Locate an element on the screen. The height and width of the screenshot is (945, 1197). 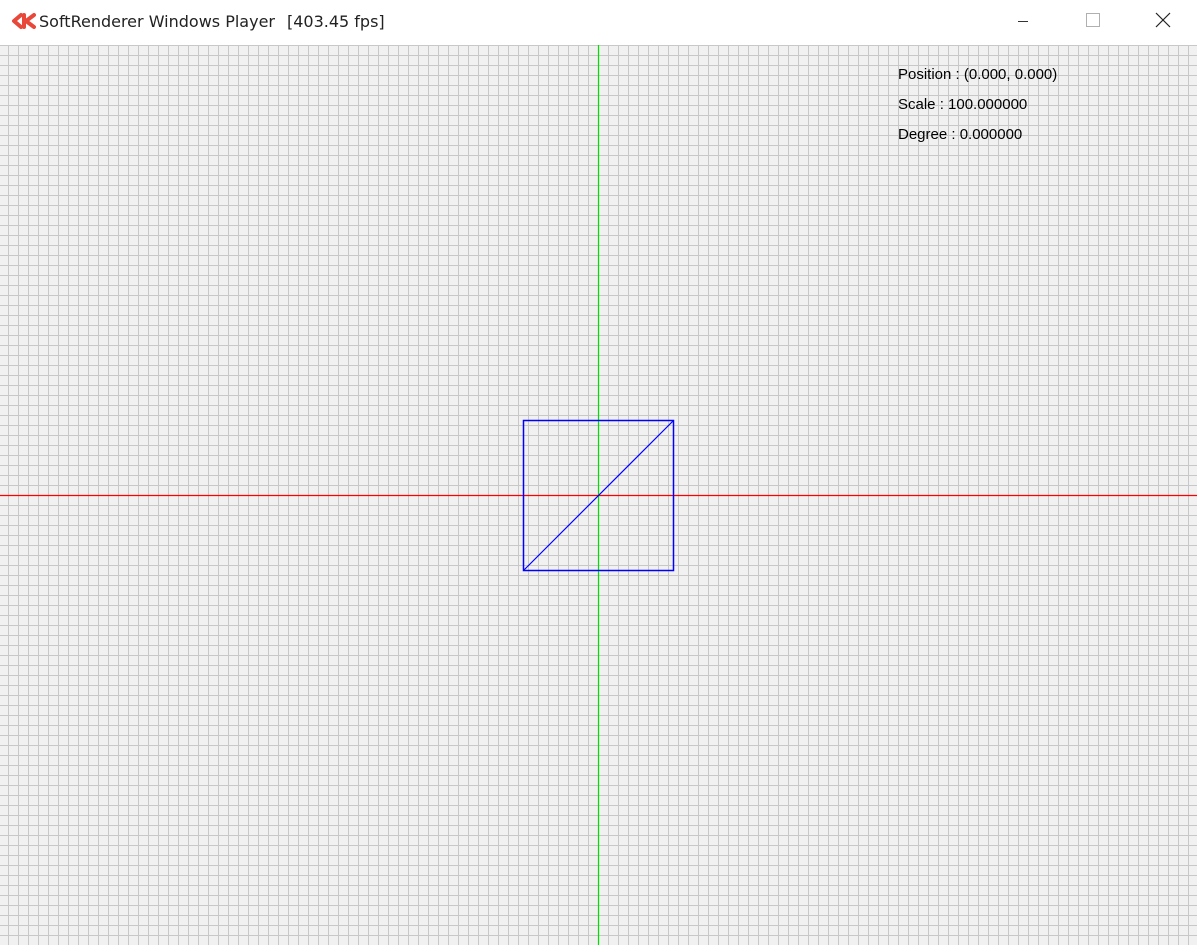
close-icon is located at coordinates (1163, 22).